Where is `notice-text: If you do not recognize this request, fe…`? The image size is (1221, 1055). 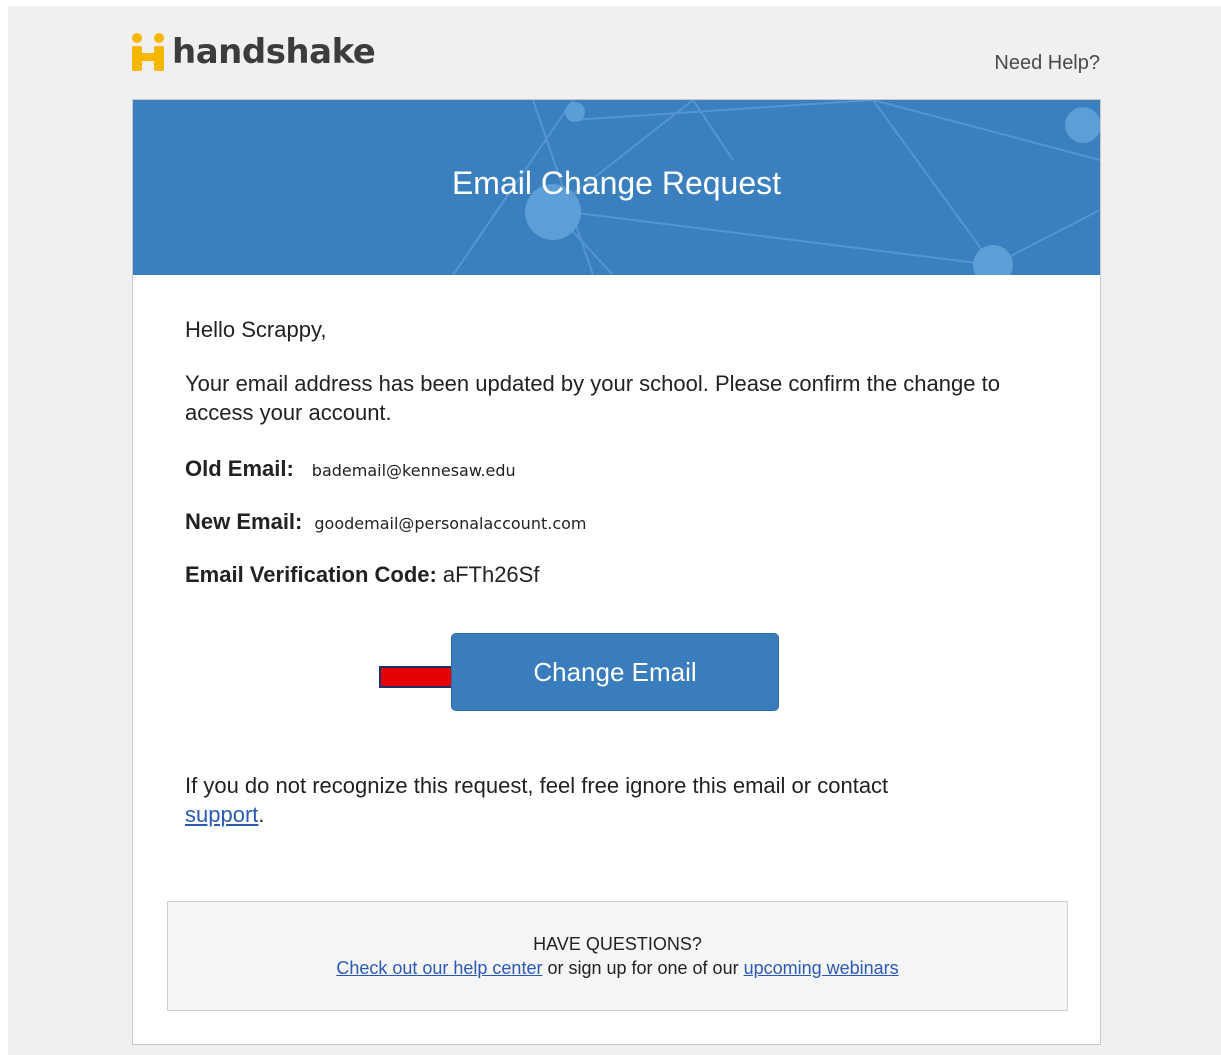 notice-text: If you do not recognize this request, fe… is located at coordinates (595, 800).